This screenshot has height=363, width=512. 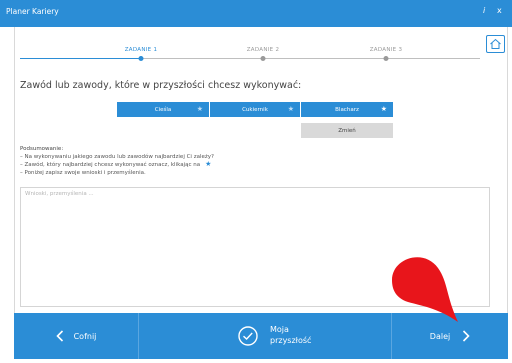 I want to click on step-2-label: ZADANIE 2, so click(x=263, y=50).